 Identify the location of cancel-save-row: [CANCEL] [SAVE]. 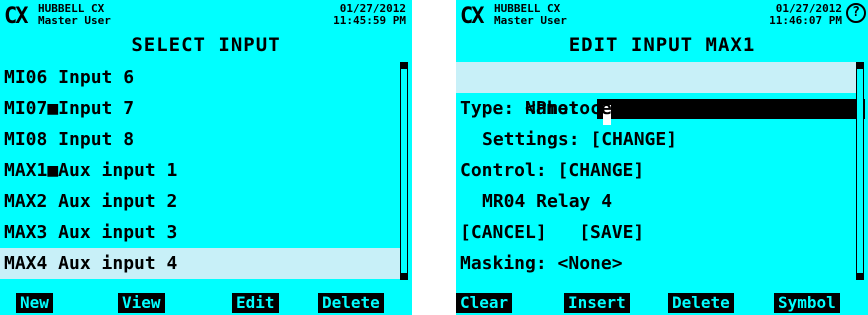
(656, 232).